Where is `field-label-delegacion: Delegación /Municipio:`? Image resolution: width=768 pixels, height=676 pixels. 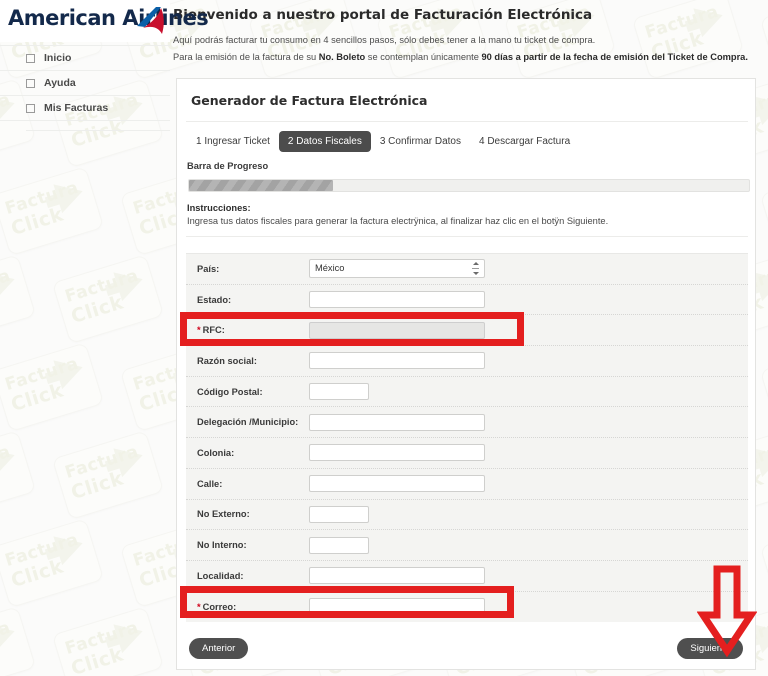
field-label-delegacion: Delegación /Municipio: is located at coordinates (247, 422).